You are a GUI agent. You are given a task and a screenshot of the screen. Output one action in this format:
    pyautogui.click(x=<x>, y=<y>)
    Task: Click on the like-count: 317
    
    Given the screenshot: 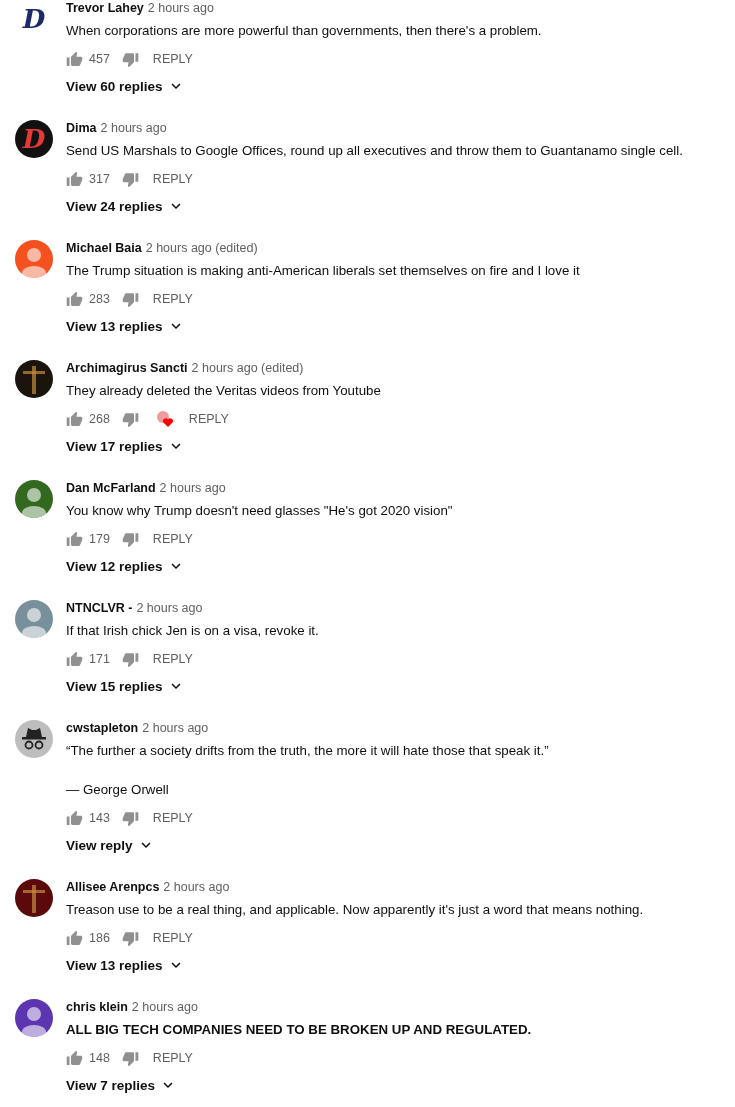 What is the action you would take?
    pyautogui.click(x=99, y=179)
    